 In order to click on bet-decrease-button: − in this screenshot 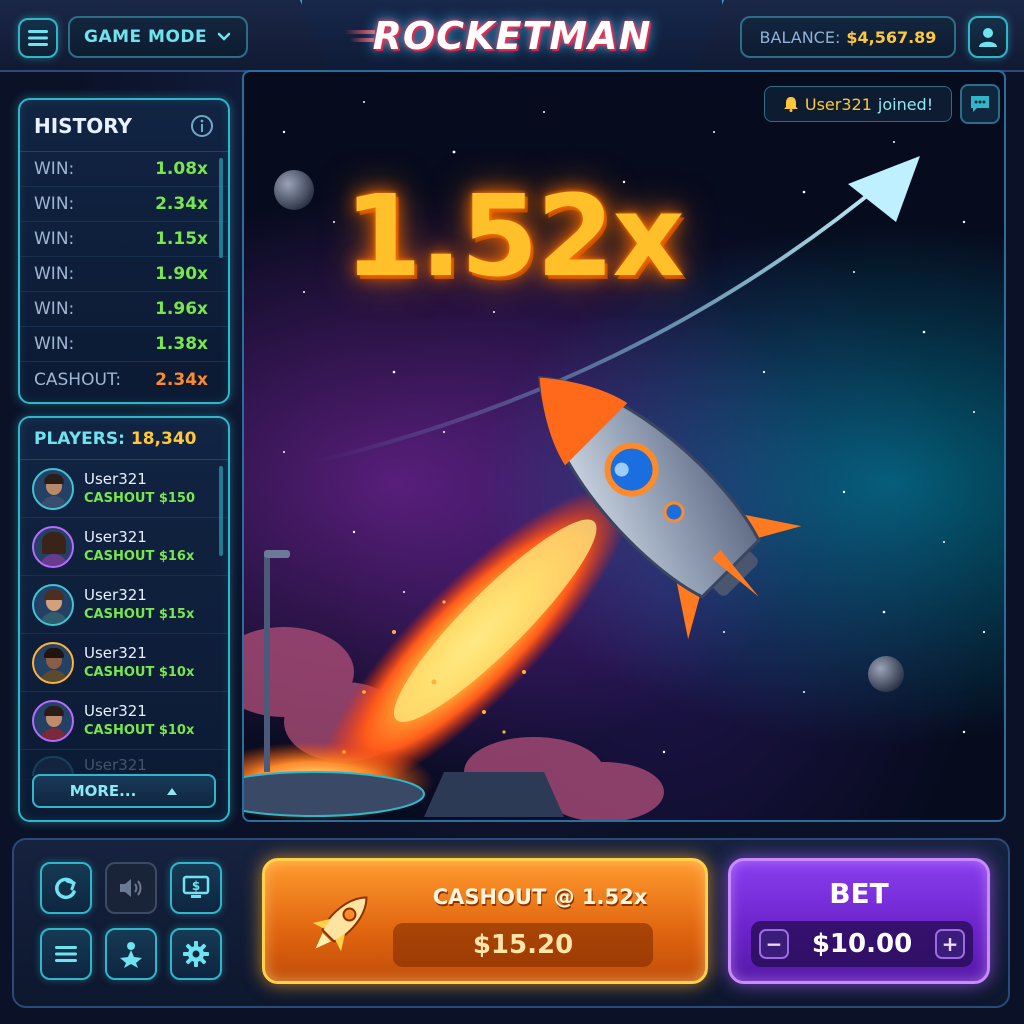, I will do `click(774, 944)`.